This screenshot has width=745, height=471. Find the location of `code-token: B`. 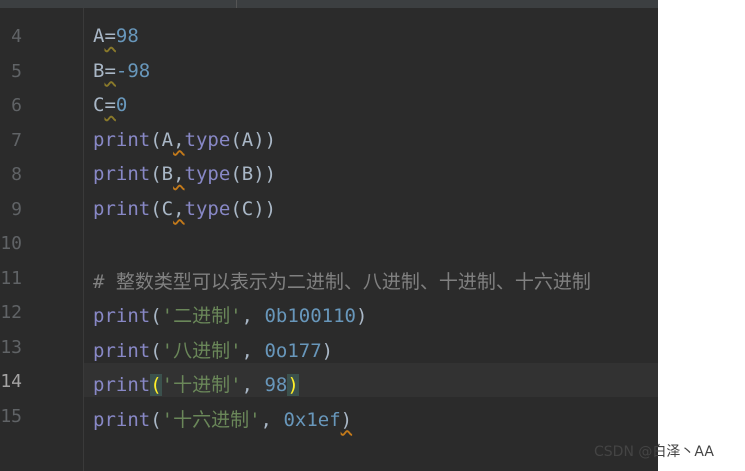

code-token: B is located at coordinates (99, 70).